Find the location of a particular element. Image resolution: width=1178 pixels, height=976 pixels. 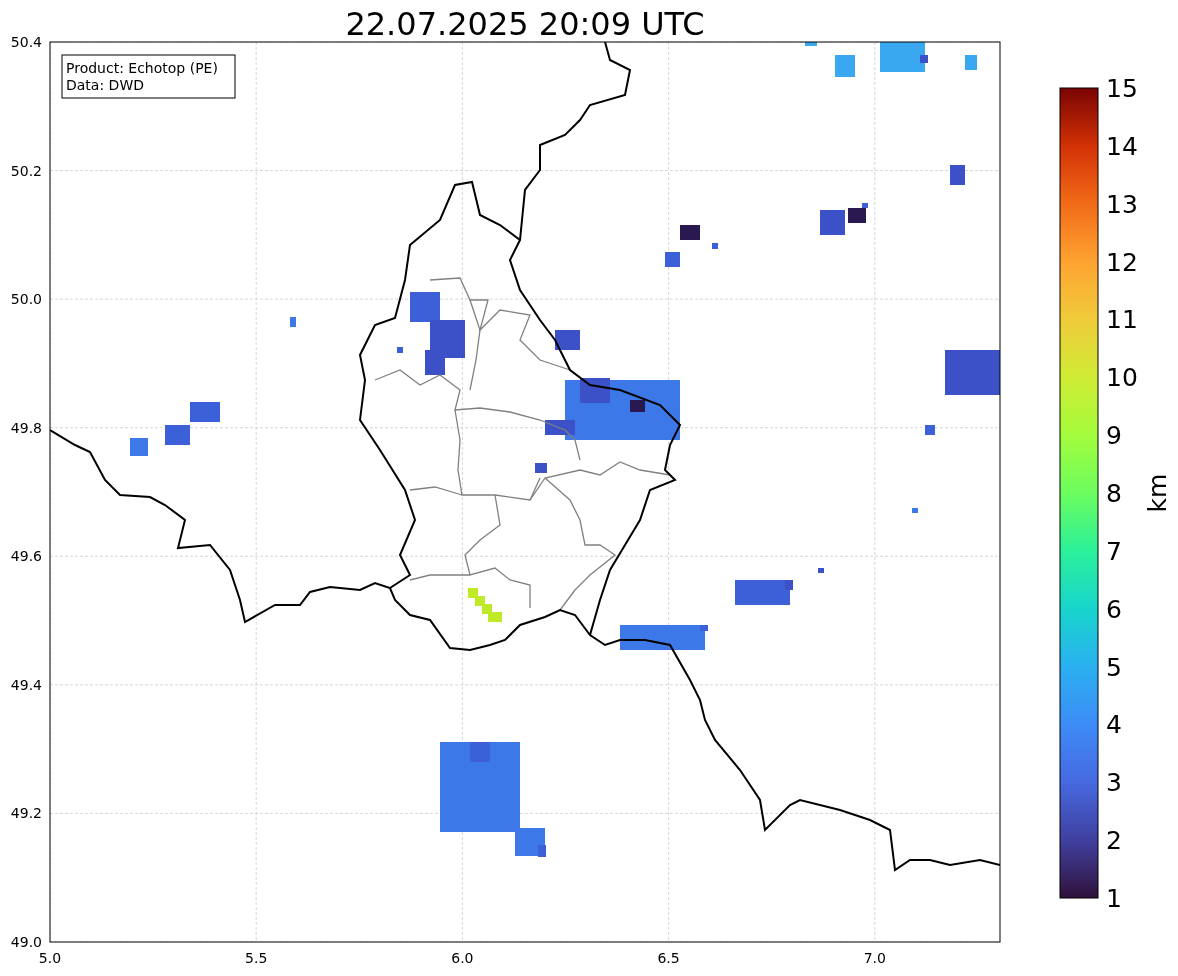

colorbar-tick-label: 4 is located at coordinates (1114, 725).